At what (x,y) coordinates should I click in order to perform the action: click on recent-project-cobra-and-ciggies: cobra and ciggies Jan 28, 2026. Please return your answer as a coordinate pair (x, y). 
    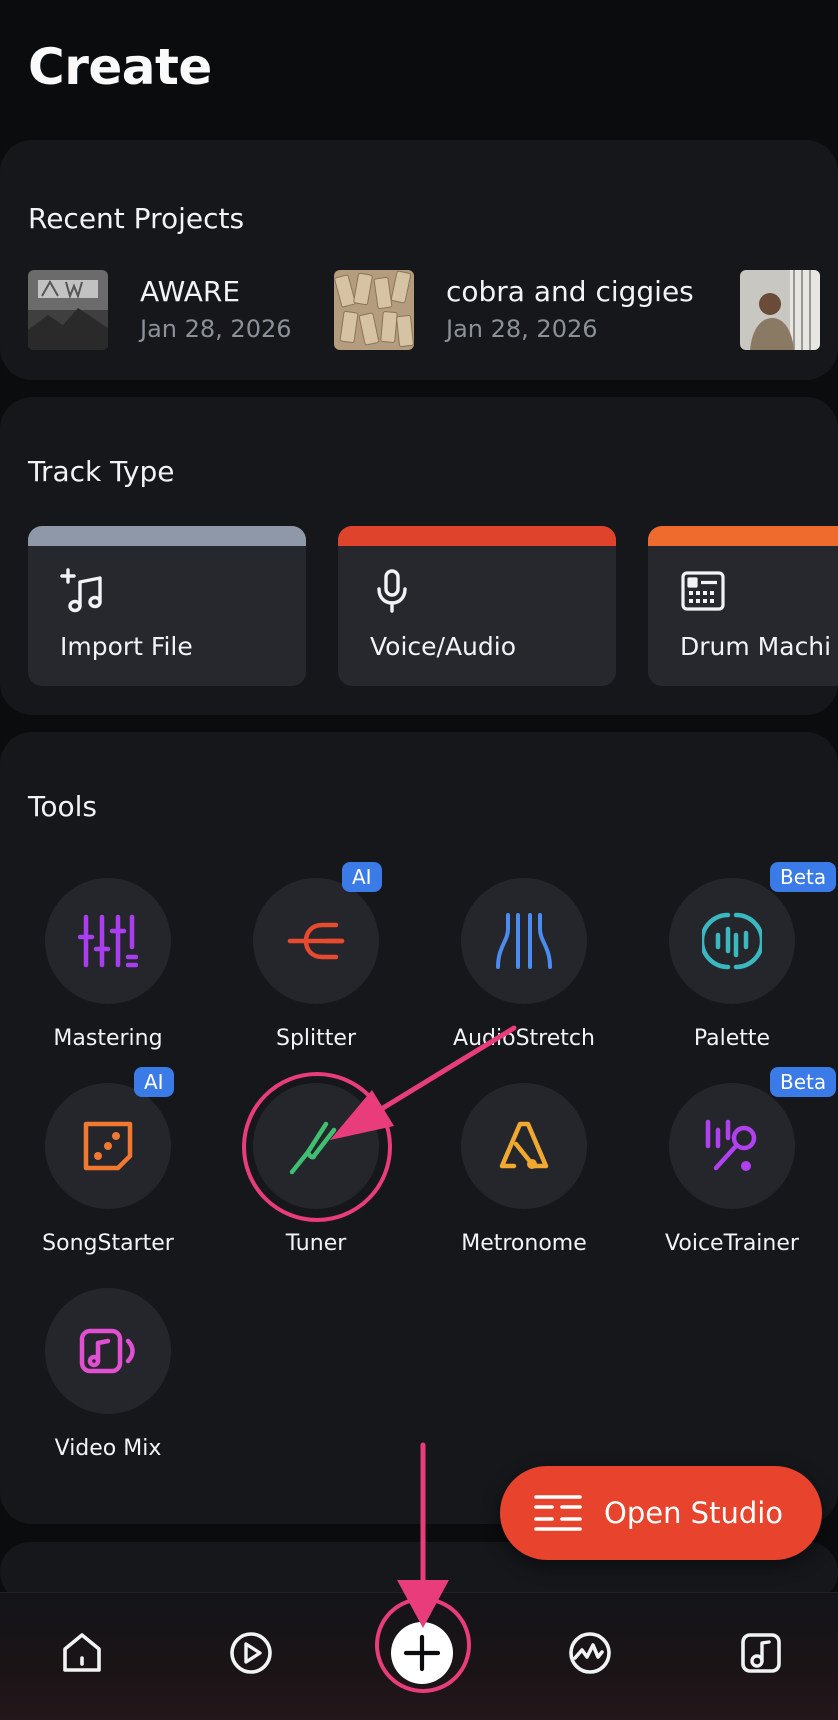
    Looking at the image, I should click on (514, 310).